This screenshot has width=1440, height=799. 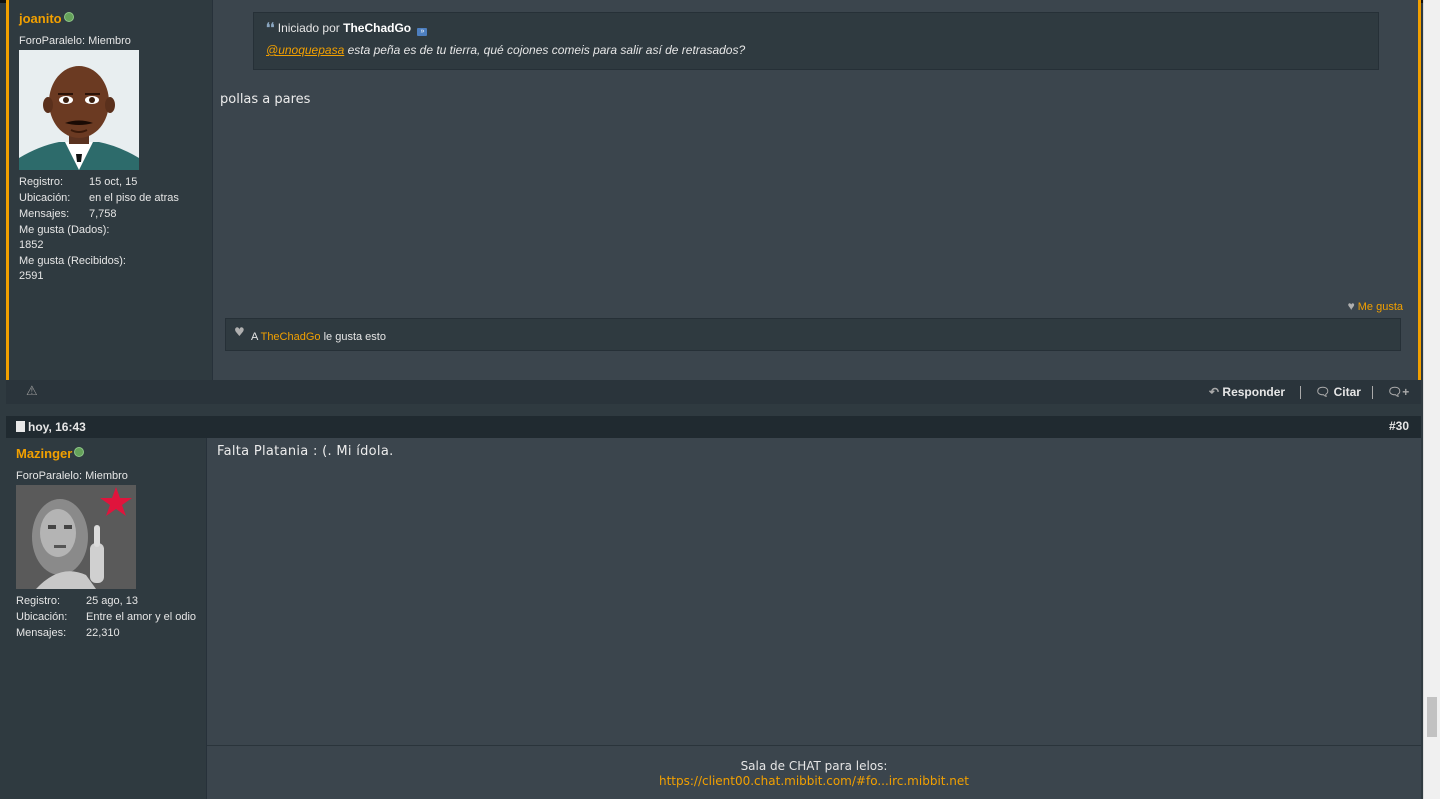 I want to click on quote-bubble-icon: 🗨, so click(x=1323, y=392).